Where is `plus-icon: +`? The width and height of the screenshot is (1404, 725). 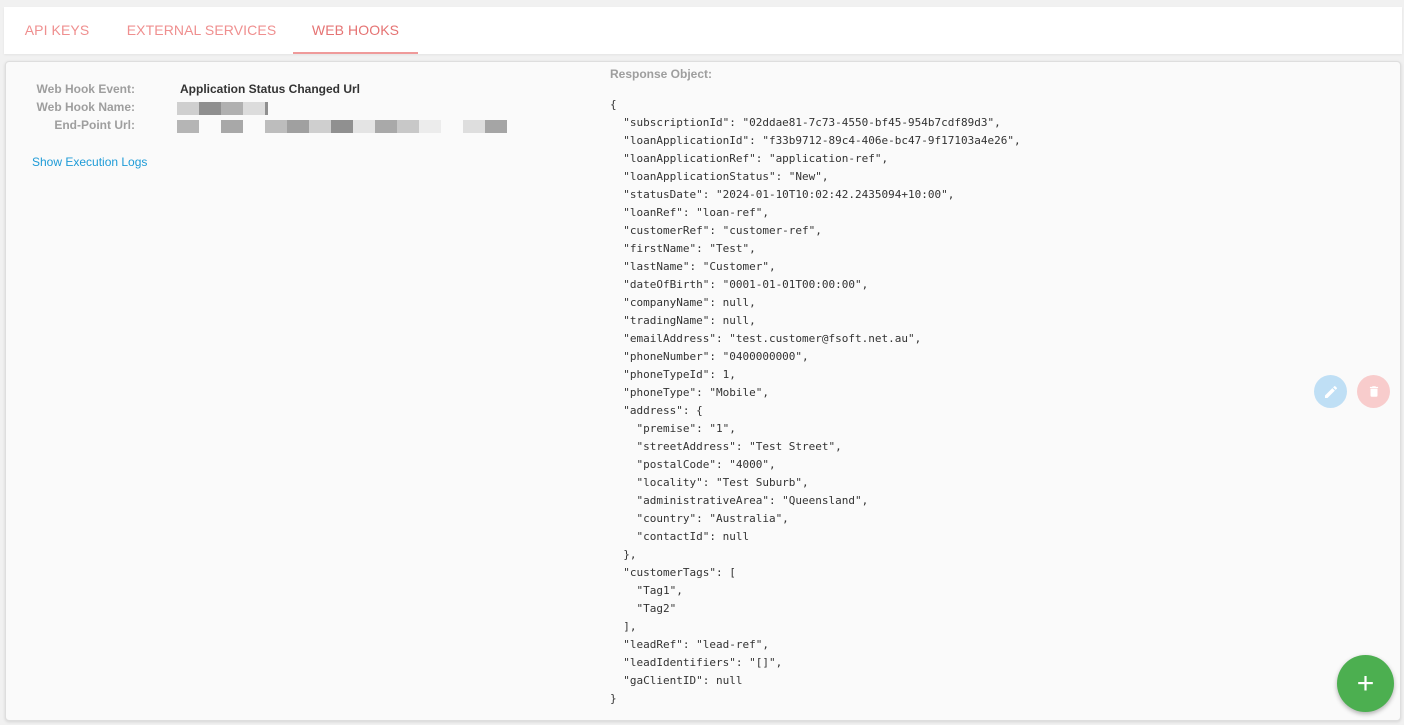
plus-icon: + is located at coordinates (1365, 683).